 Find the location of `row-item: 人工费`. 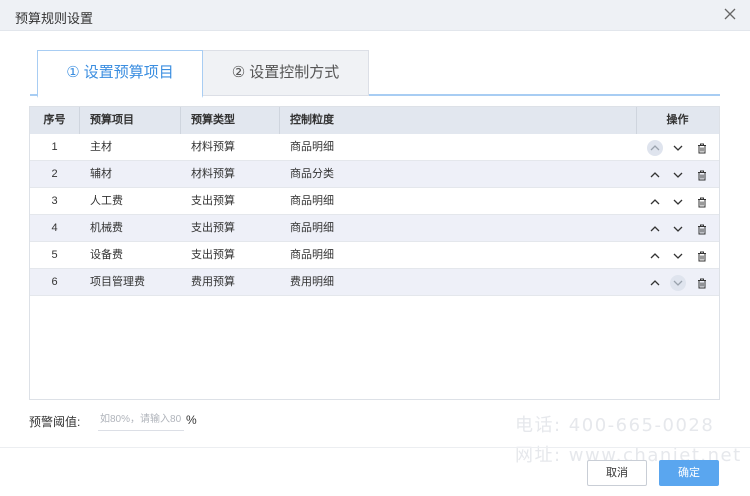

row-item: 人工费 is located at coordinates (106, 201).